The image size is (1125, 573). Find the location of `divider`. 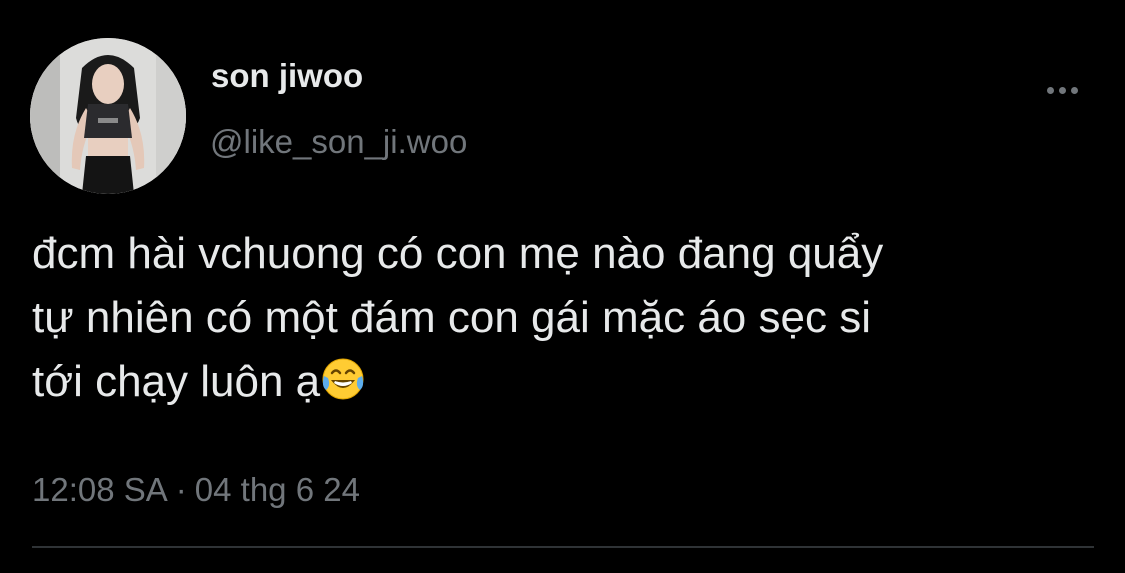

divider is located at coordinates (563, 547).